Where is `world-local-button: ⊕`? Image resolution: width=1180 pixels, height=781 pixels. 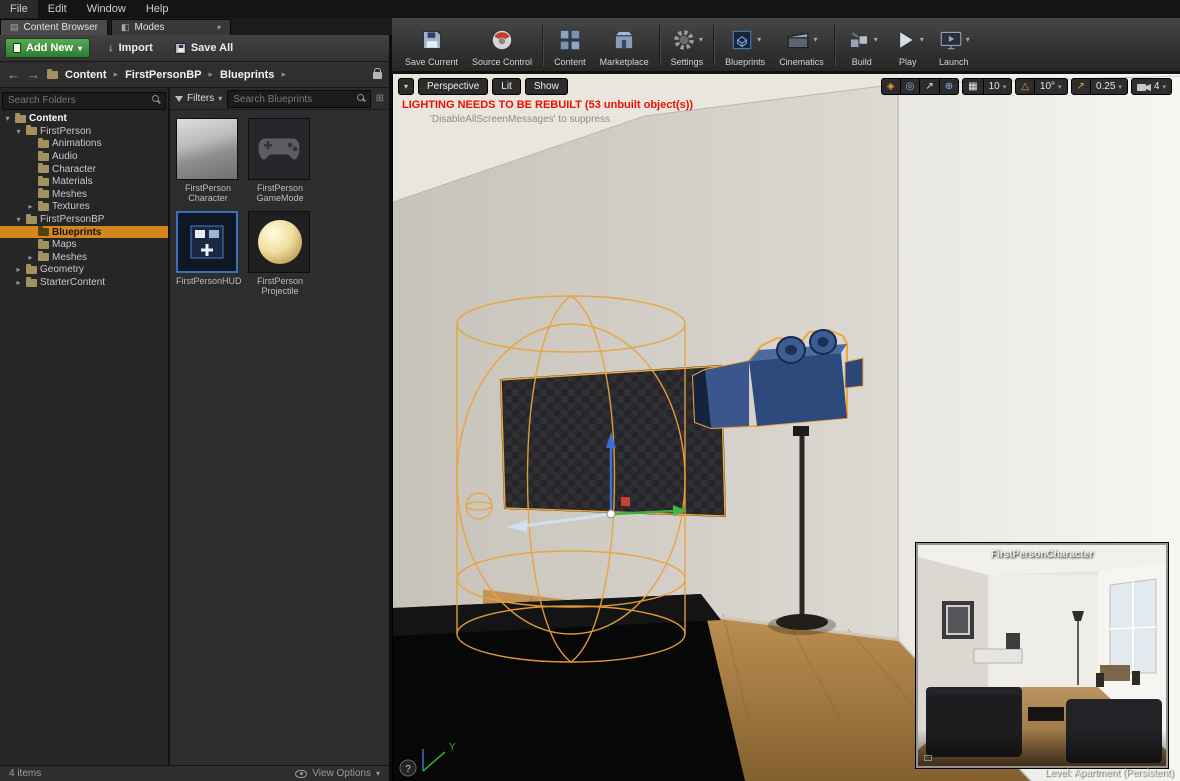
world-local-button: ⊕ is located at coordinates (949, 86).